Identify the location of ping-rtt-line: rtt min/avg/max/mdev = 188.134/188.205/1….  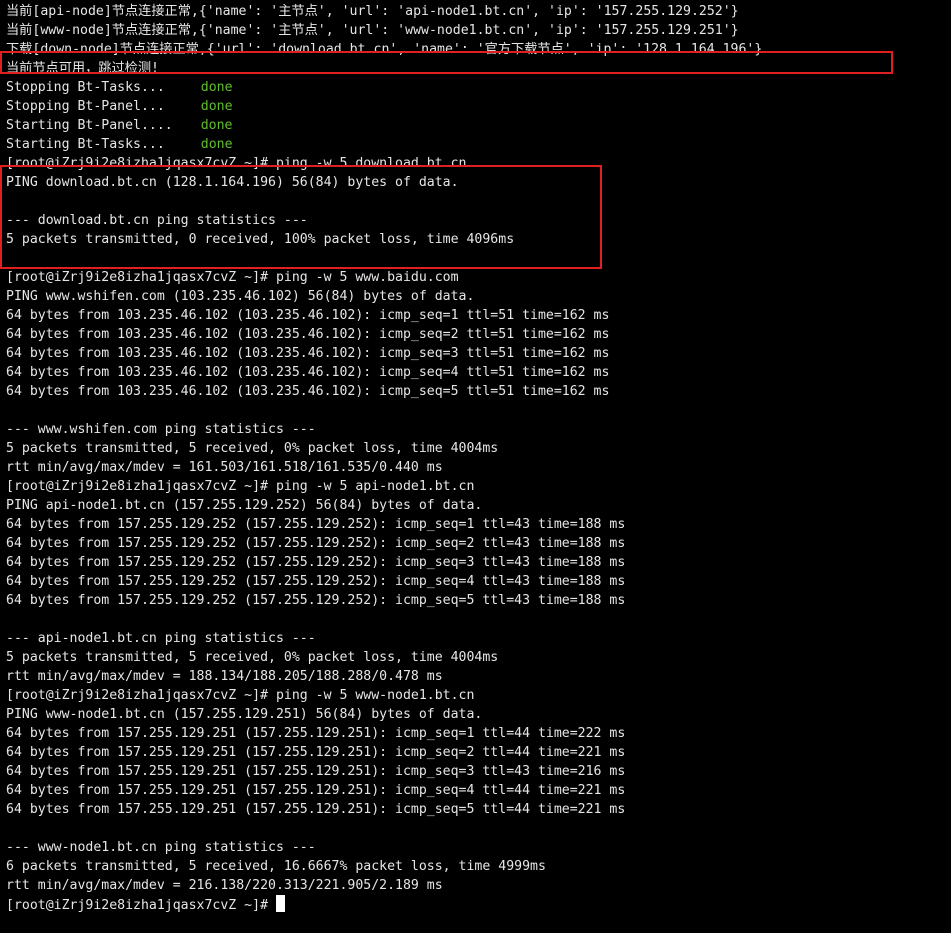
(224, 676).